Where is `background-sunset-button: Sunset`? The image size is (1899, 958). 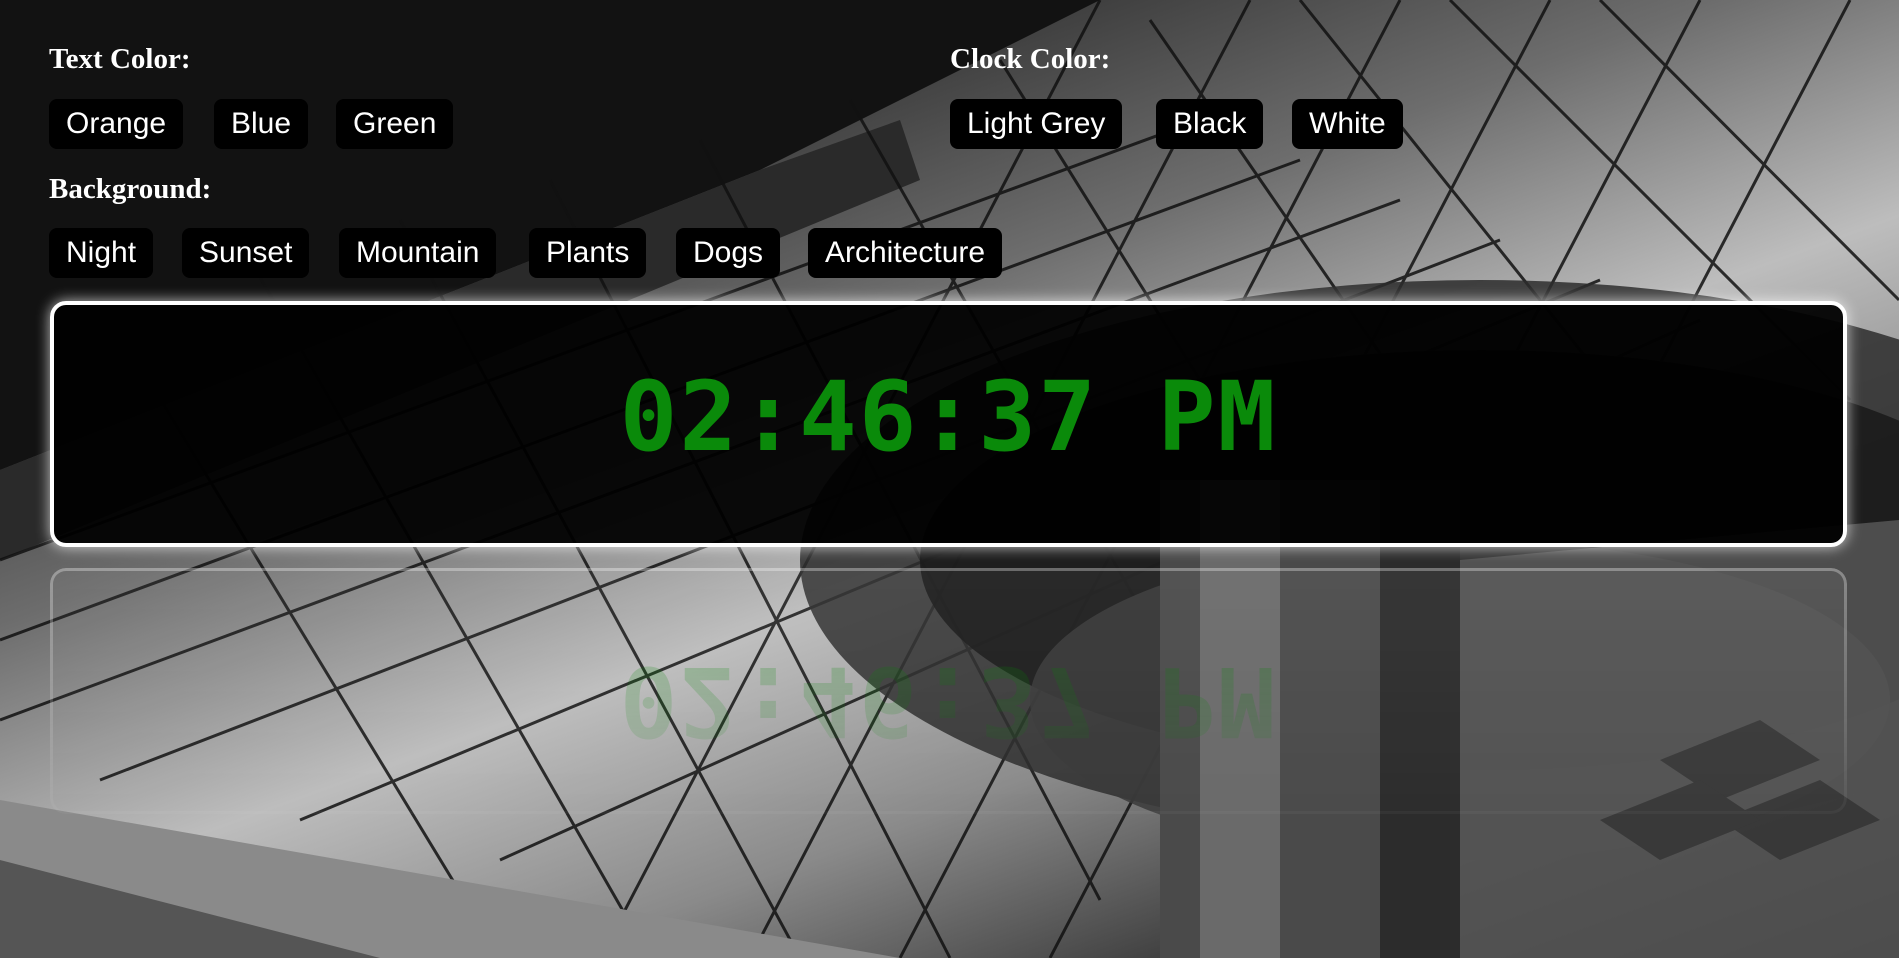
background-sunset-button: Sunset is located at coordinates (246, 253).